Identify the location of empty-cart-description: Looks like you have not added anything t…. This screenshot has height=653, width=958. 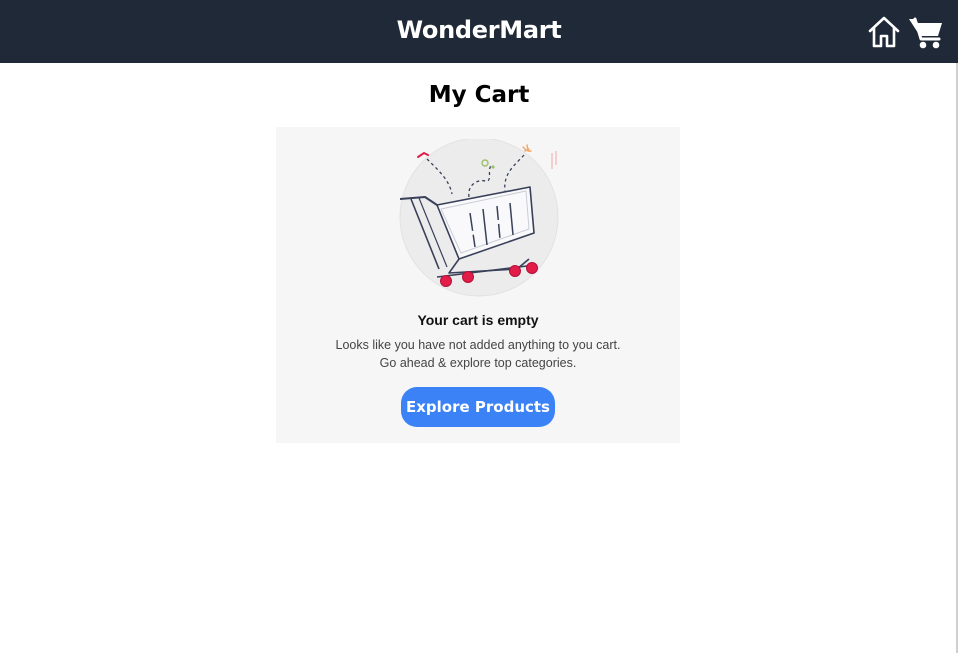
(478, 354).